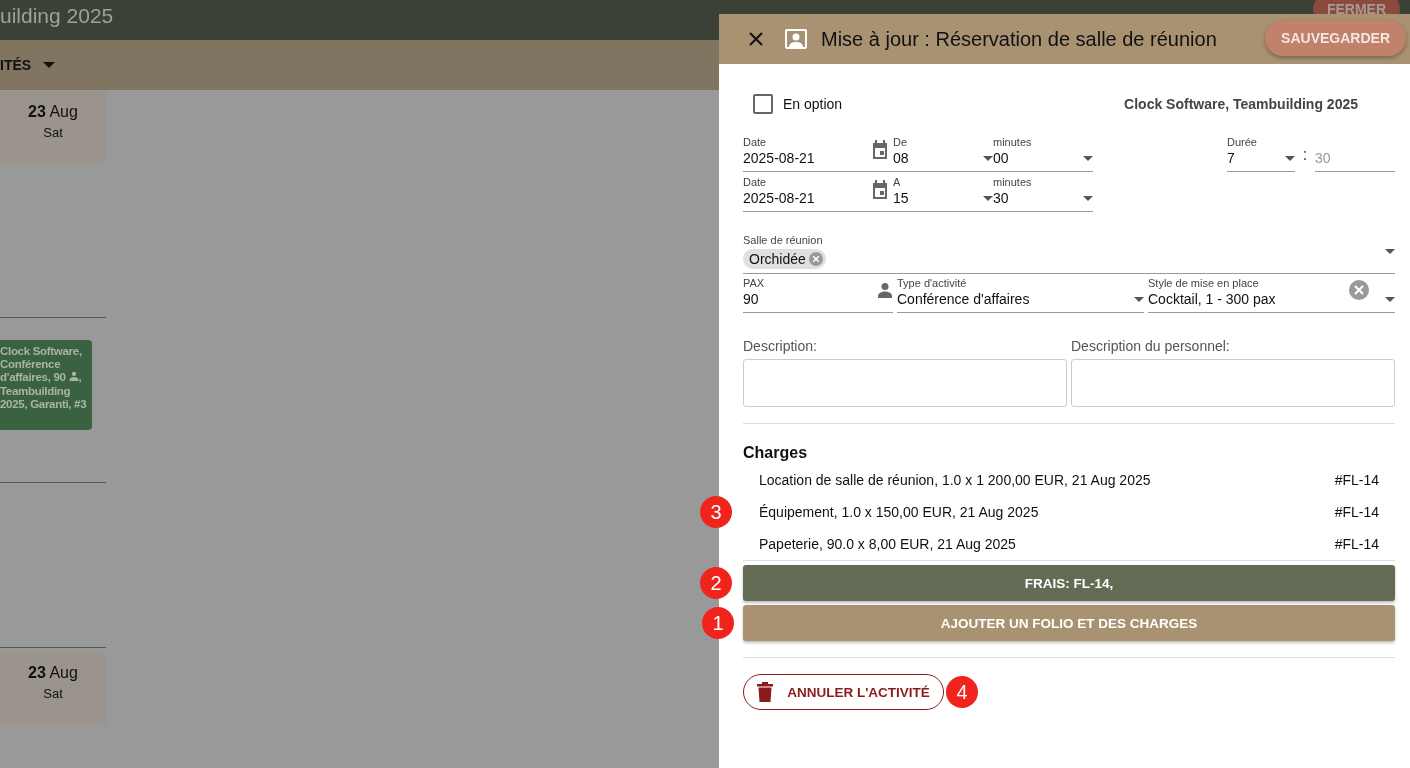 This screenshot has height=768, width=1410. I want to click on pax-value: 90, so click(810, 299).